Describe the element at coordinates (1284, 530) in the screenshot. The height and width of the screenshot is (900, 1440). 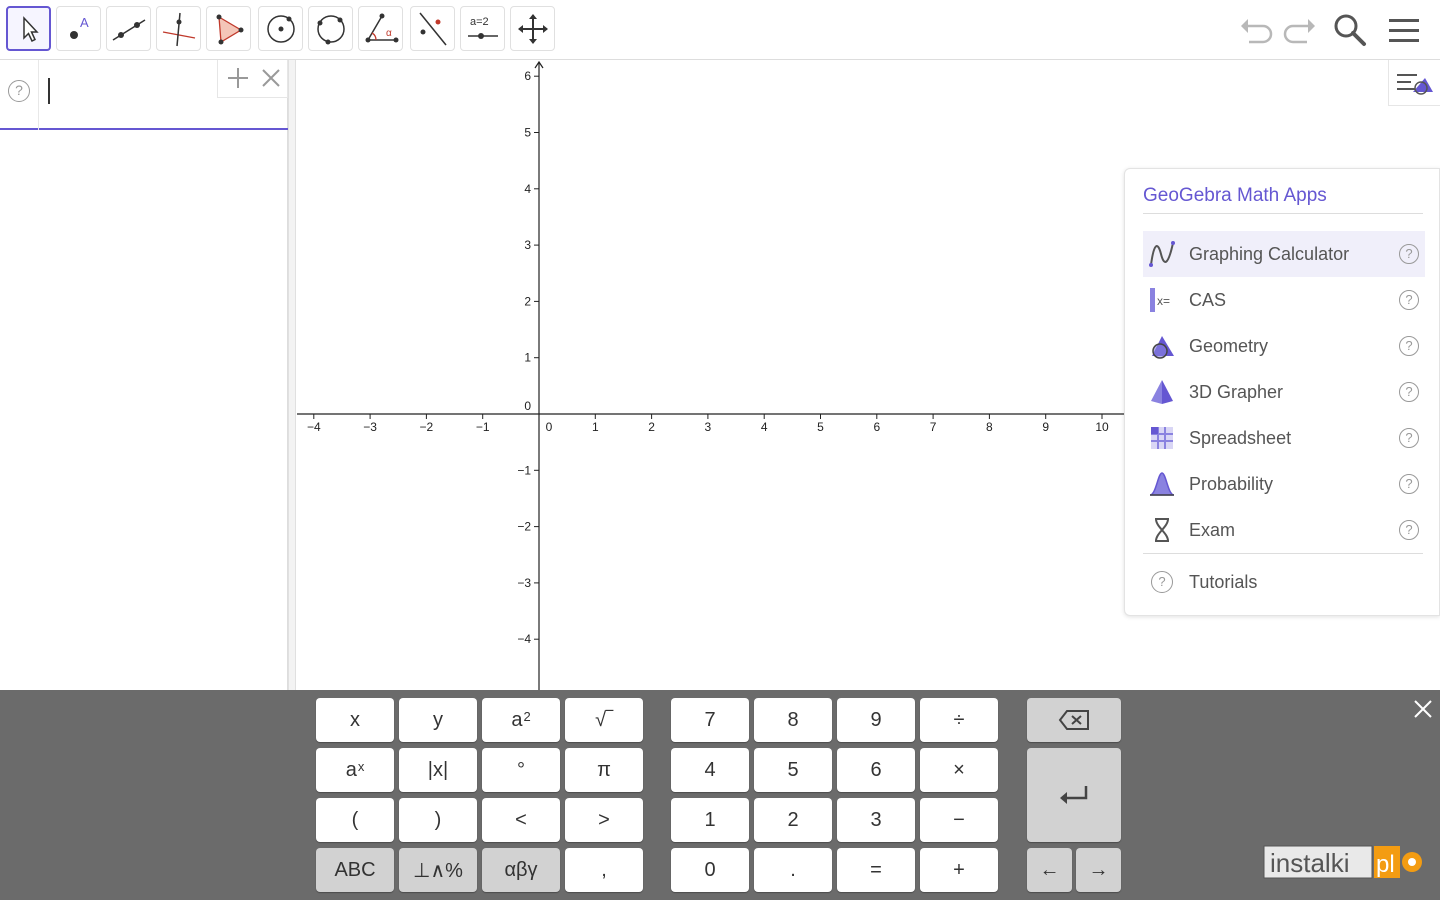
I see `app-item-exam: Exam ?` at that location.